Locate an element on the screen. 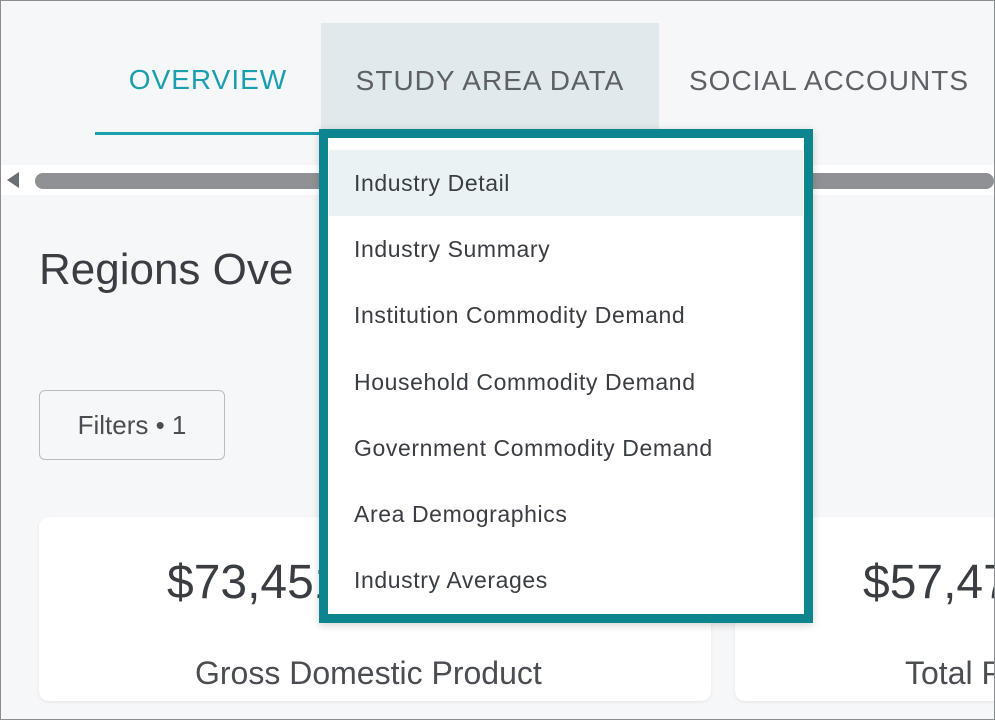 Image resolution: width=995 pixels, height=720 pixels. filters-button: Filters • 1 is located at coordinates (132, 425).